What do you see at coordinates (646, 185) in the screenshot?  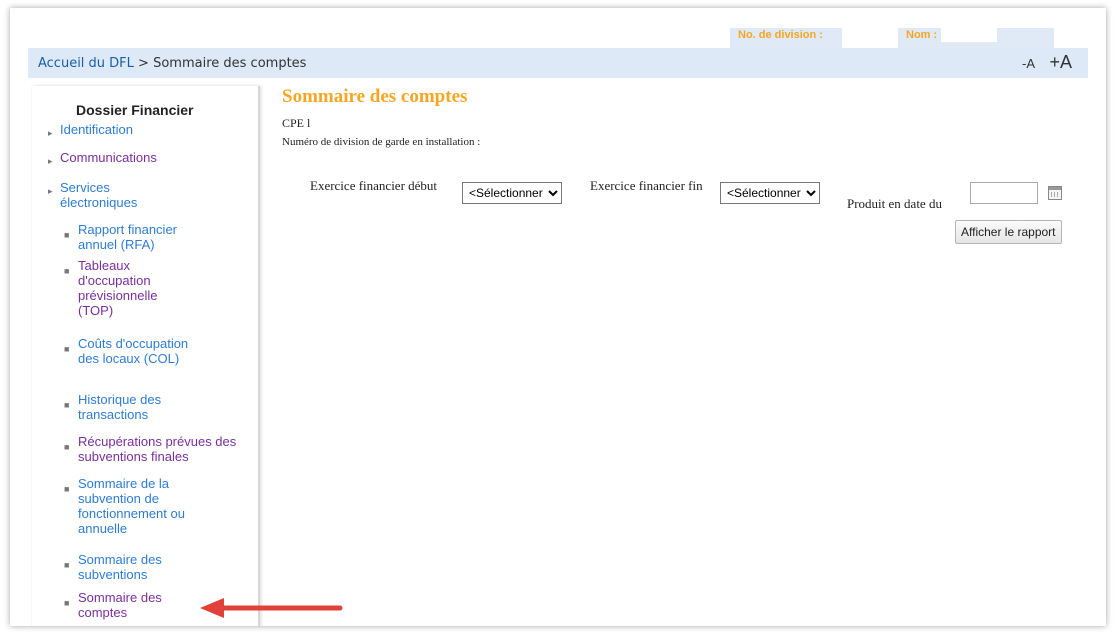 I see `fiscal-end-label: Exercice financier fin` at bounding box center [646, 185].